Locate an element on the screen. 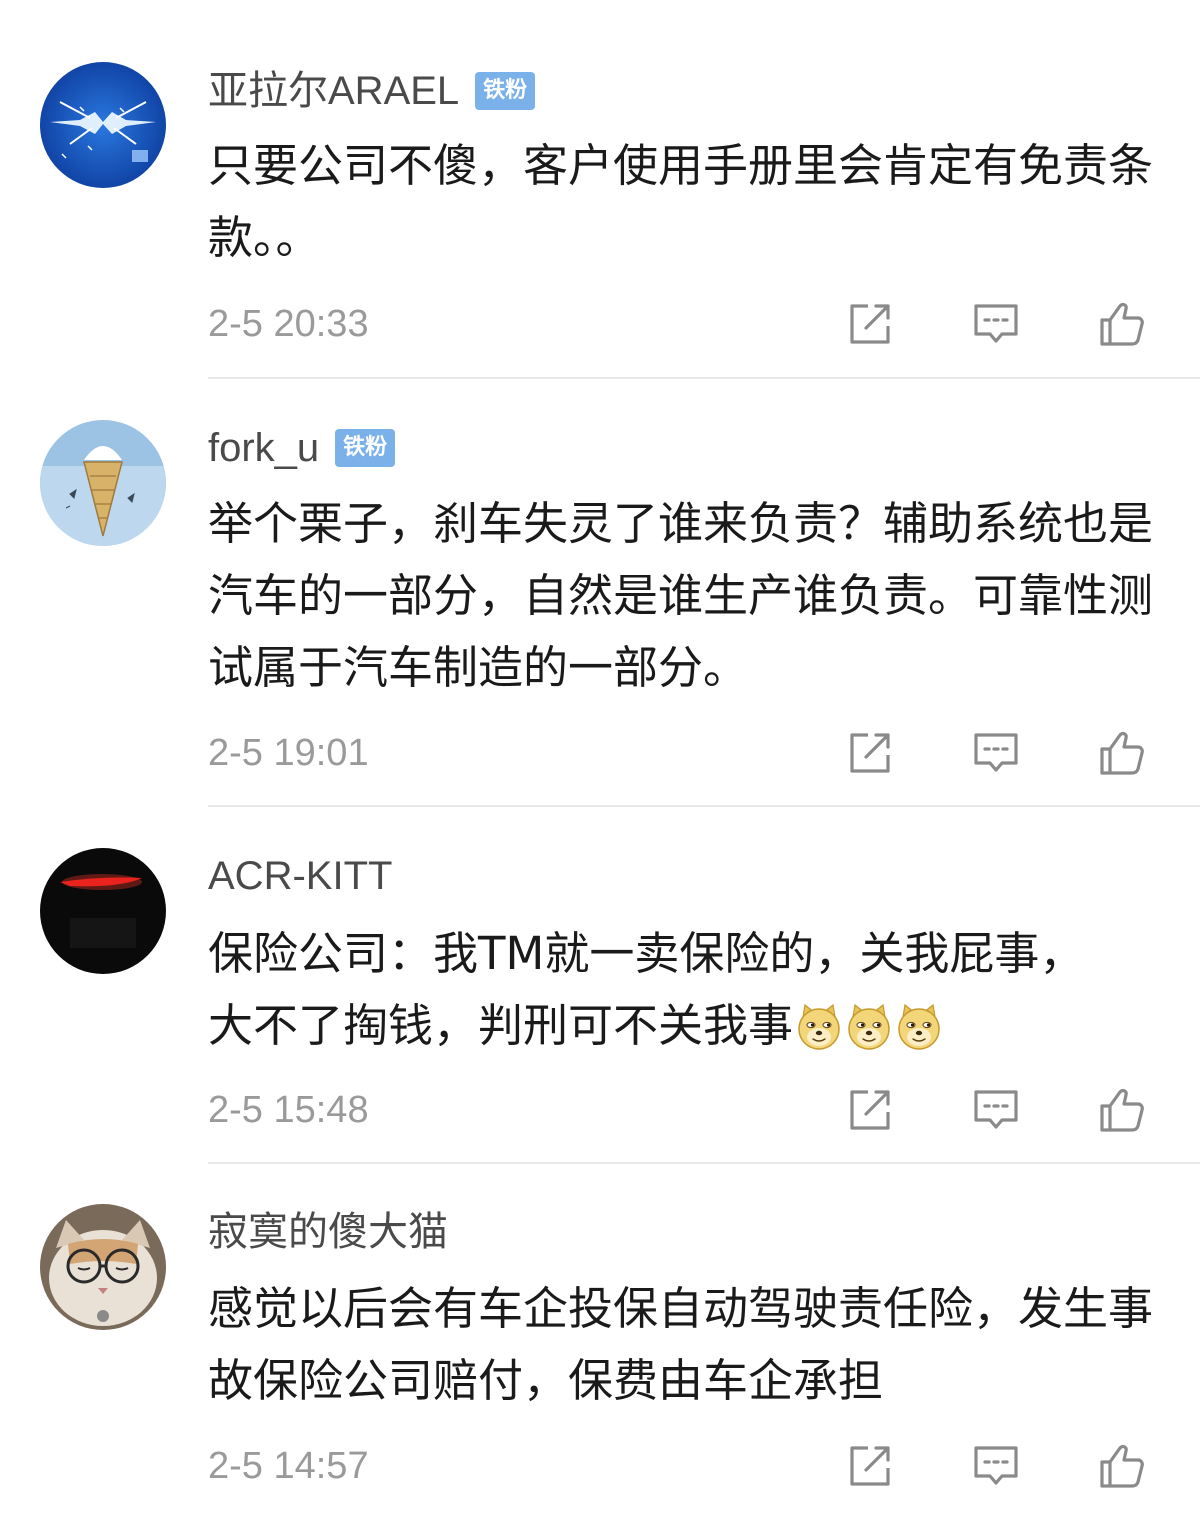 The image size is (1200, 1520). username: fork_u is located at coordinates (263, 448).